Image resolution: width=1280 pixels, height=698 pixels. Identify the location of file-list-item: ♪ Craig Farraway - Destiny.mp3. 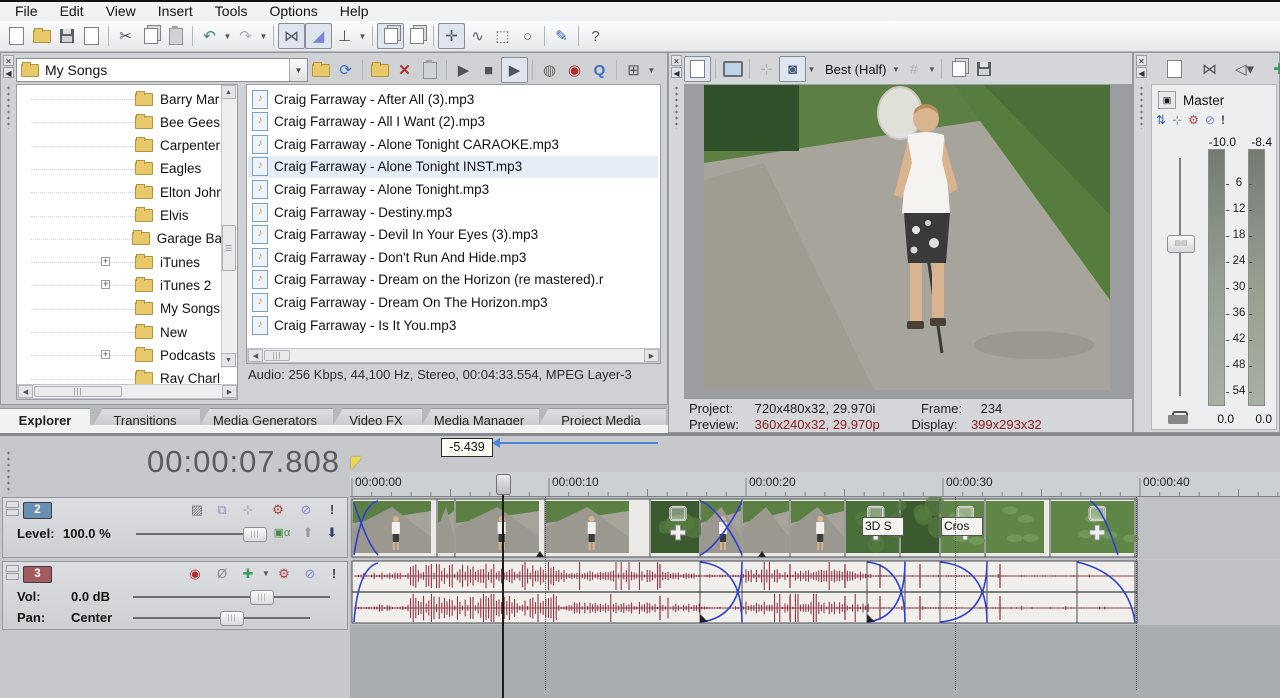
(453, 212).